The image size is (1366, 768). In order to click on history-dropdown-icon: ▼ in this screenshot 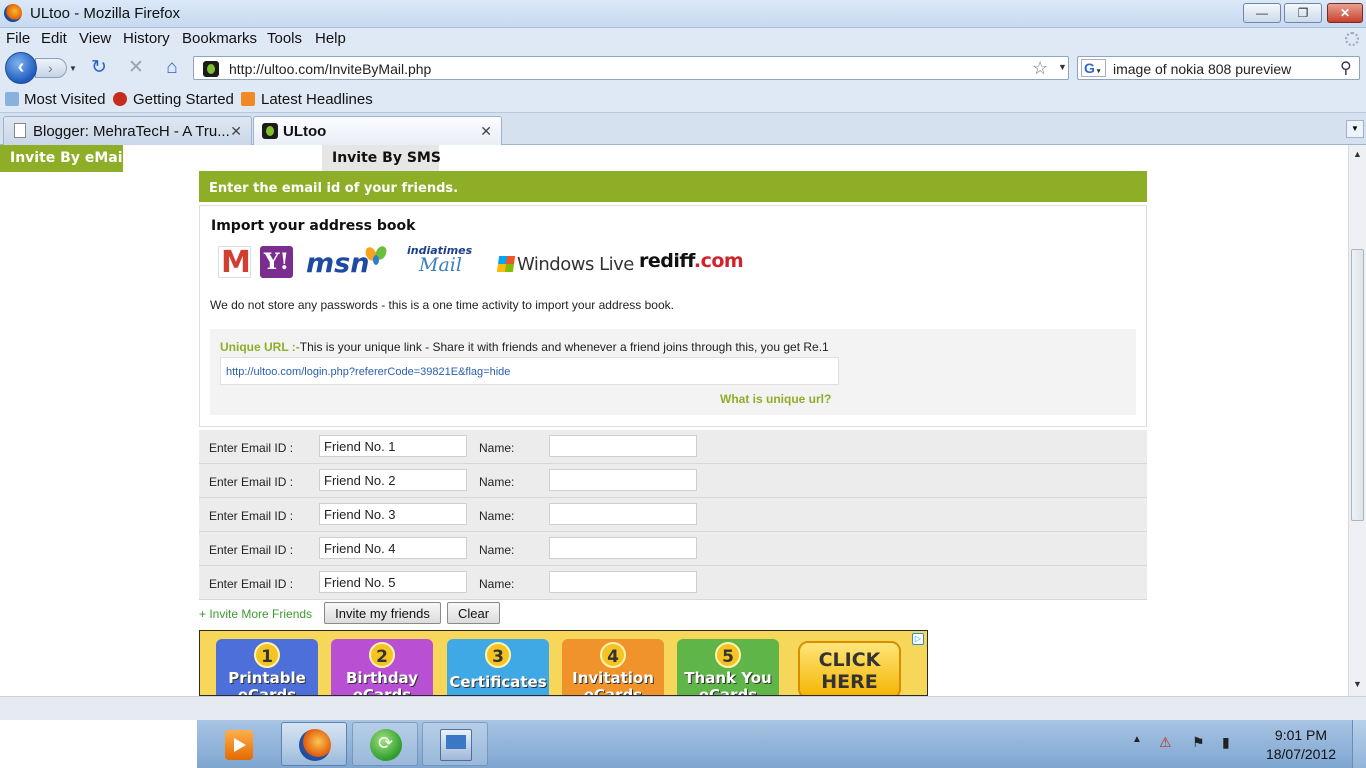, I will do `click(73, 68)`.